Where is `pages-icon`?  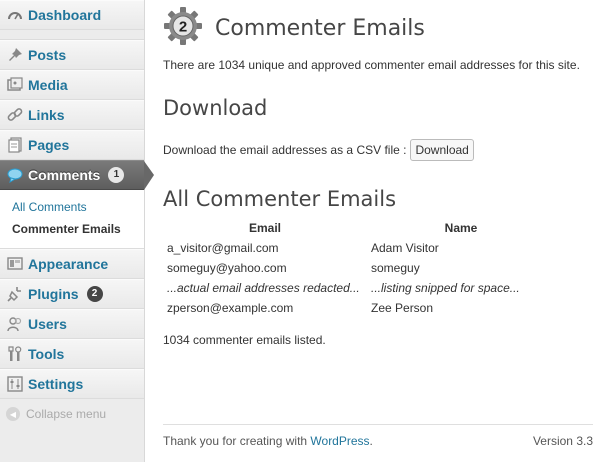 pages-icon is located at coordinates (15, 145).